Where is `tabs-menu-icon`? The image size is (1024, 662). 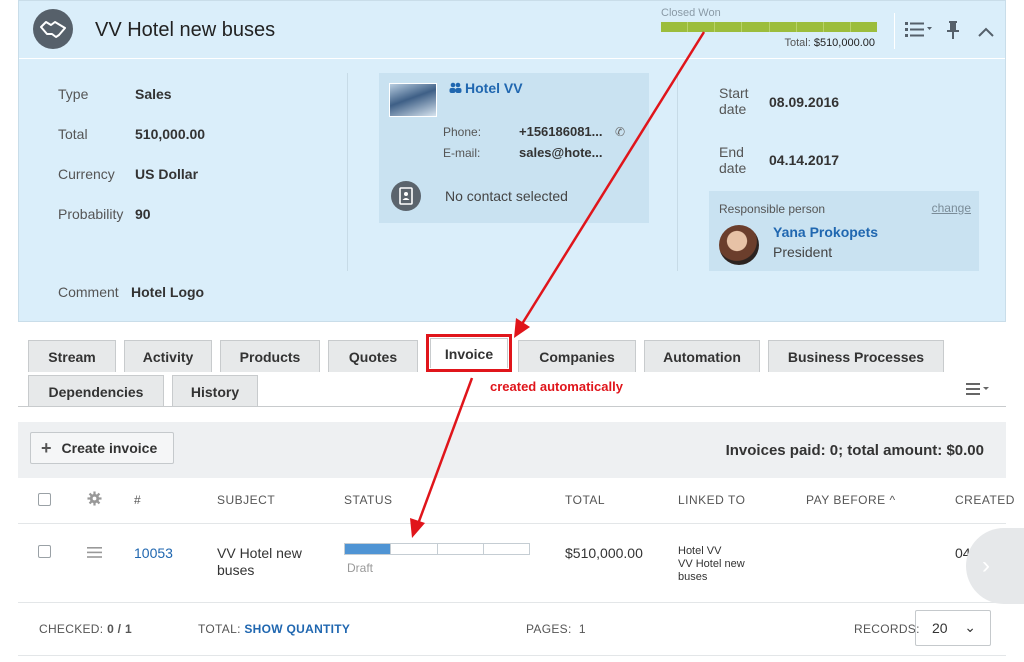
tabs-menu-icon is located at coordinates (978, 391).